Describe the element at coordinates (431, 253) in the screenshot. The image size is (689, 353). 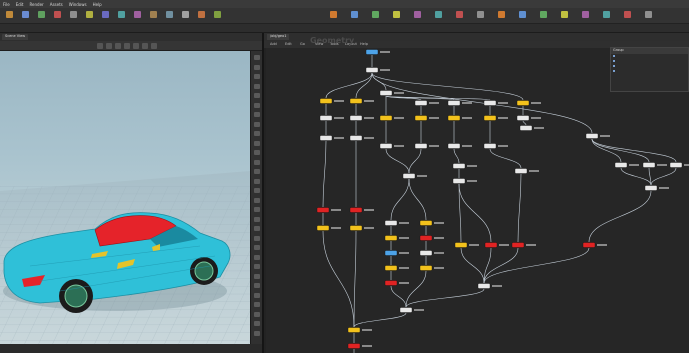
I see `sop-node-f6` at that location.